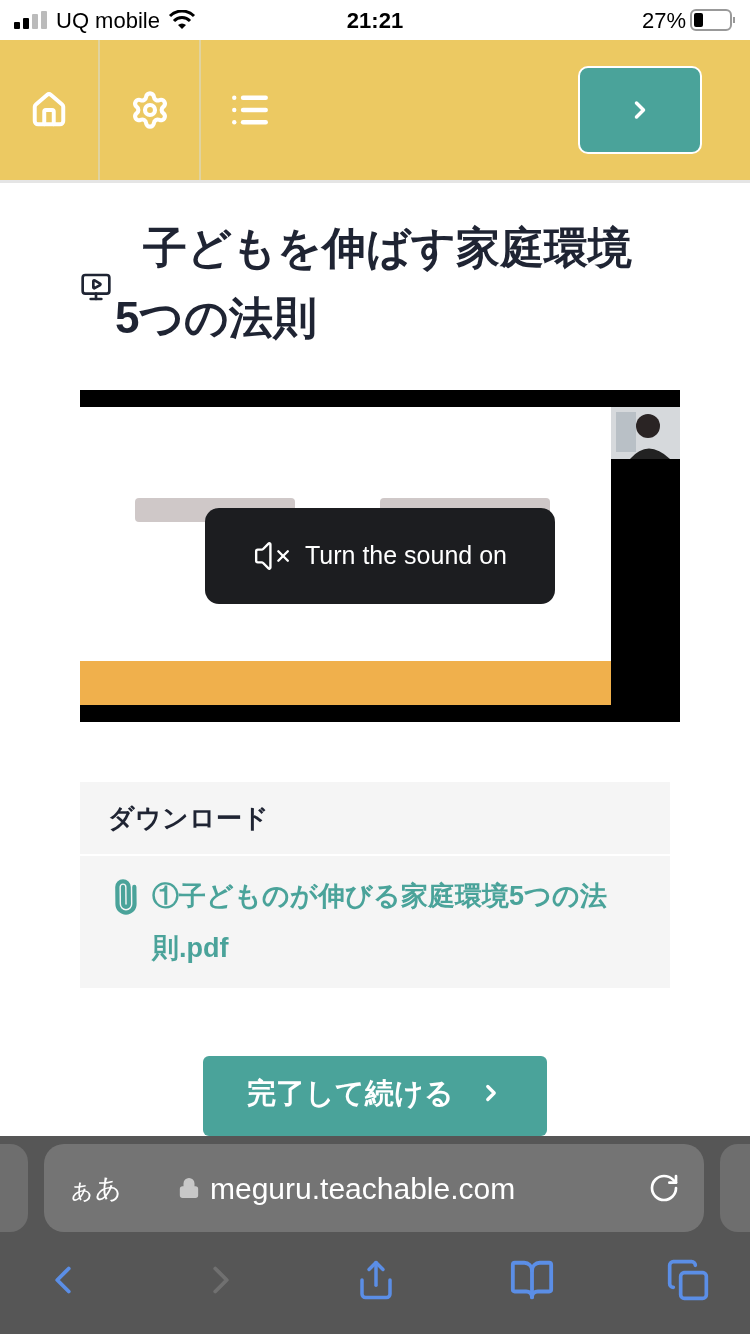 The width and height of the screenshot is (750, 1334). I want to click on sound-toast: Turn the sound on, so click(380, 556).